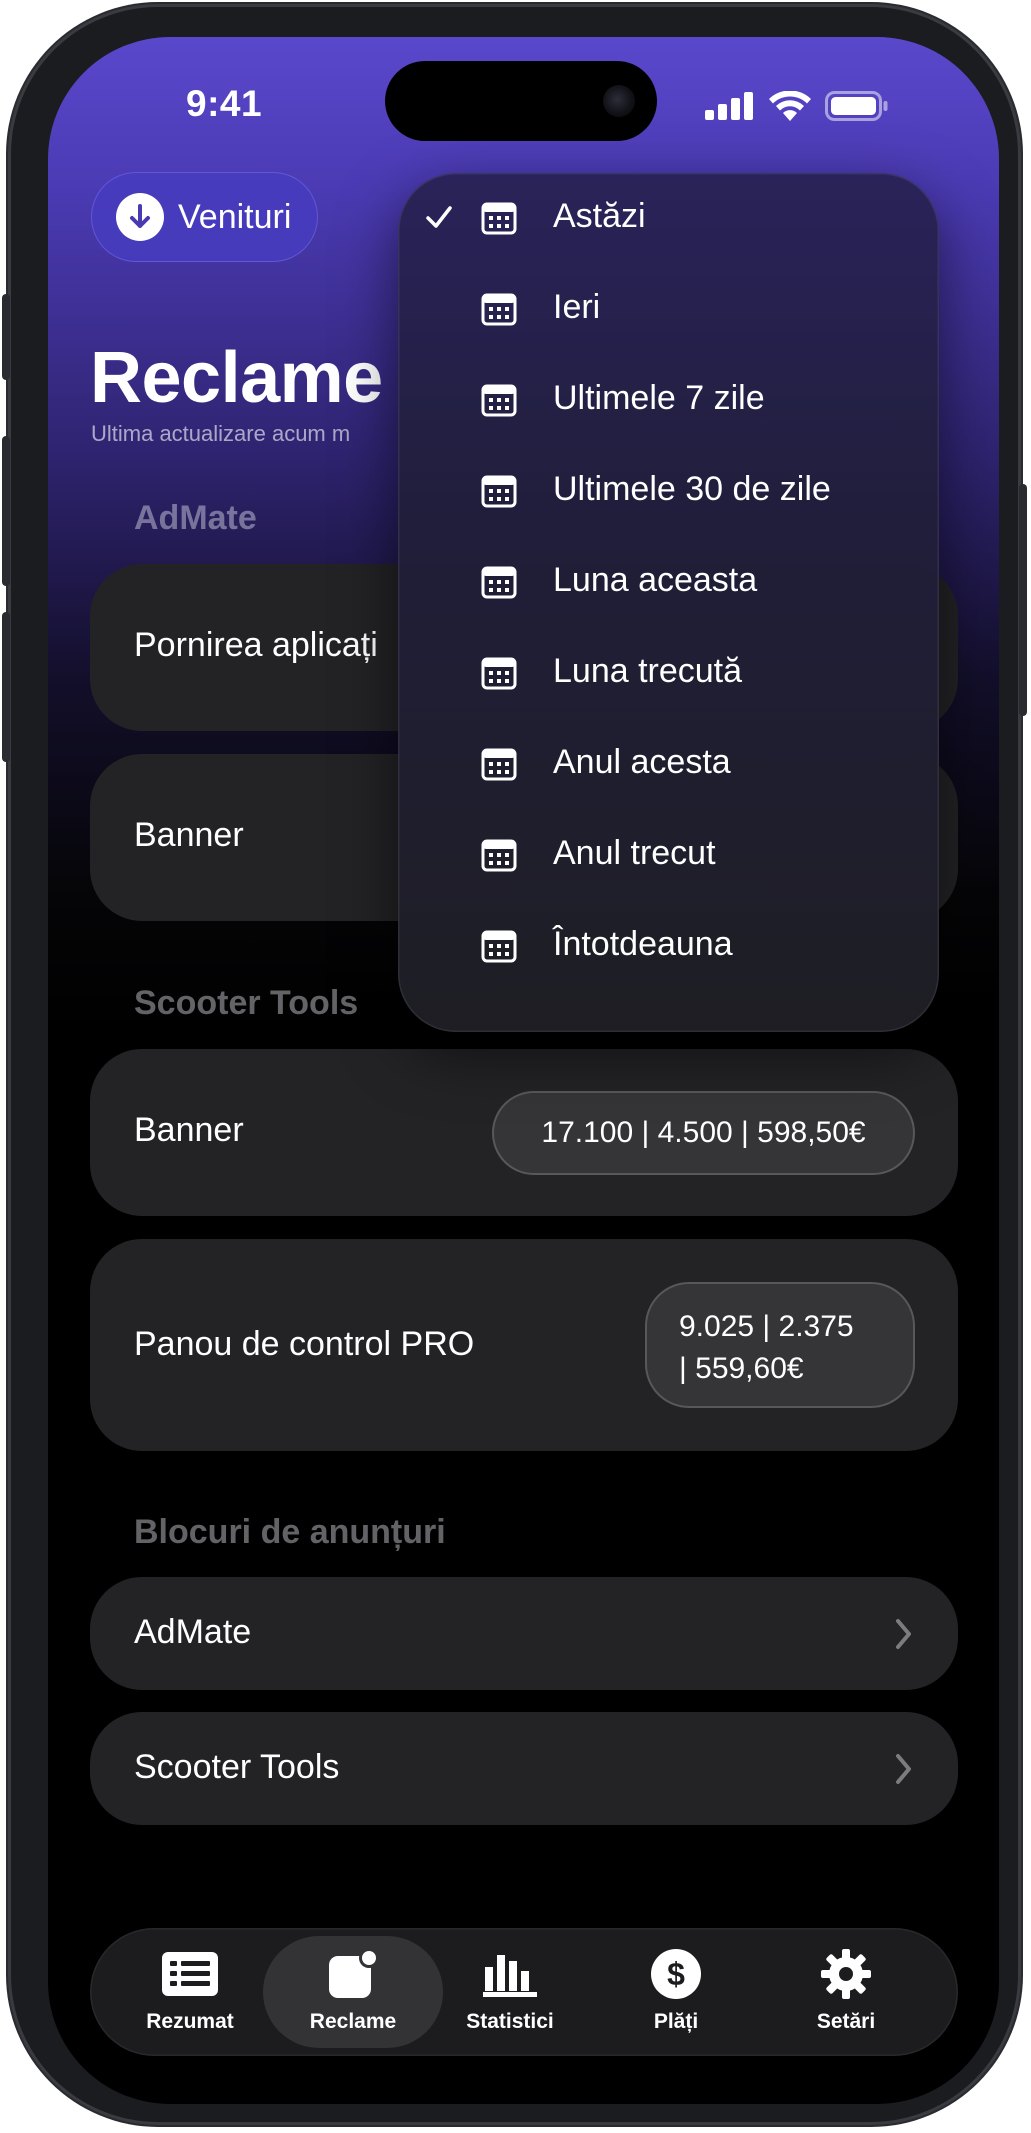 The width and height of the screenshot is (1031, 2133). I want to click on date-range-option-all-time: Întotdeauna, so click(668, 946).